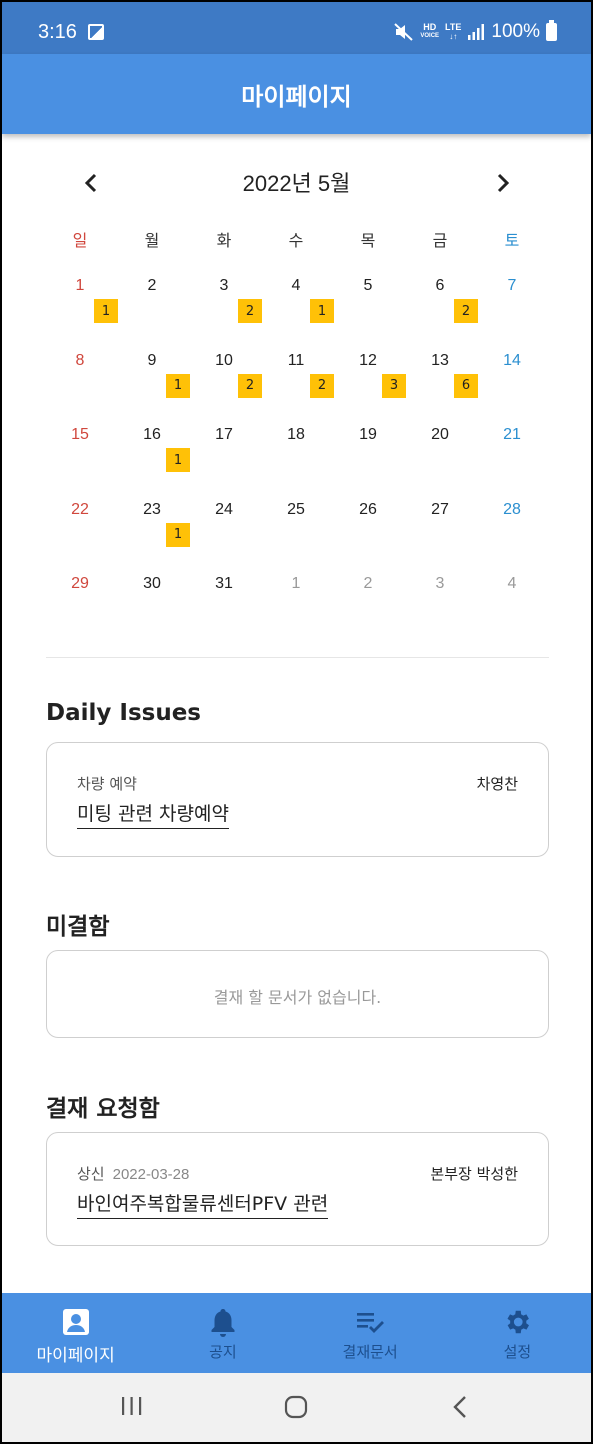 This screenshot has width=593, height=1444. Describe the element at coordinates (224, 509) in the screenshot. I see `day-number: 24` at that location.